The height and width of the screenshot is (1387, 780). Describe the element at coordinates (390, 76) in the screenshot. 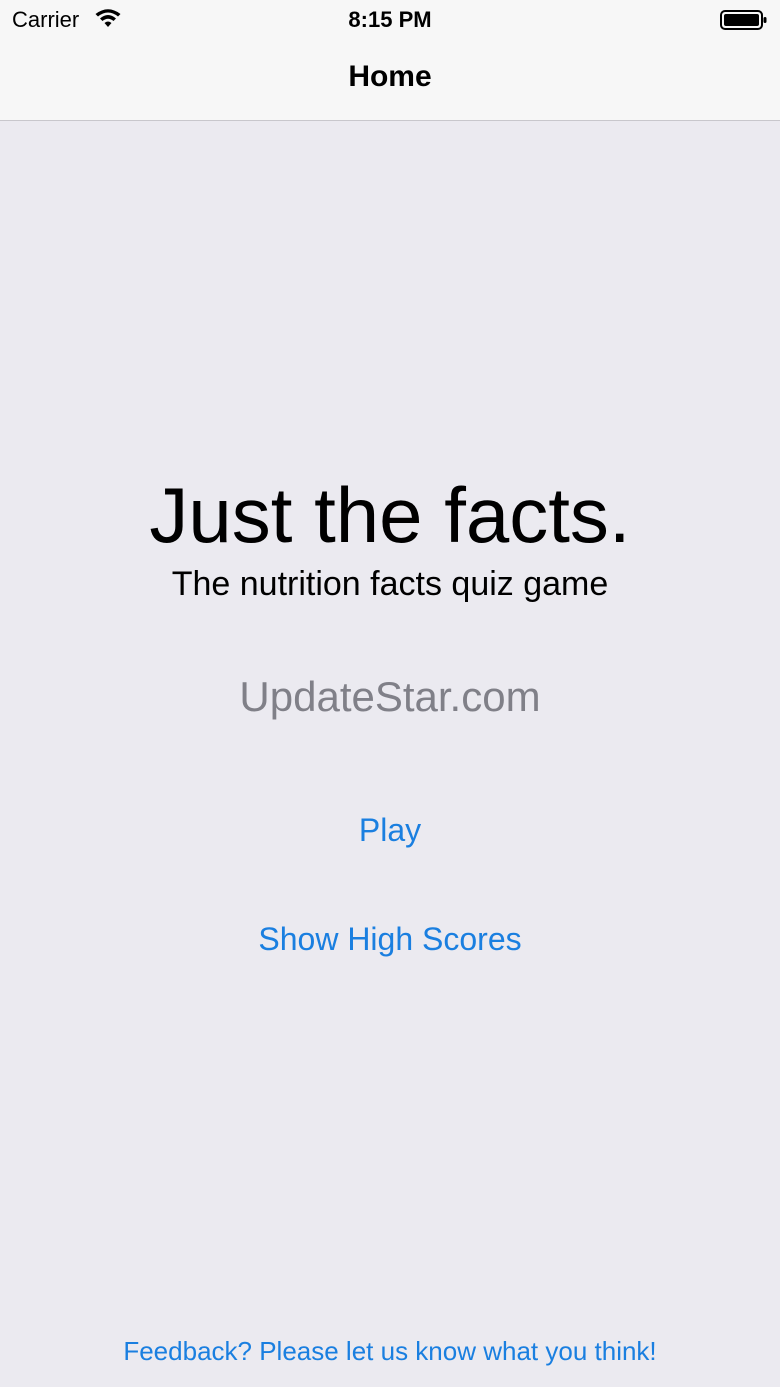

I see `nav-title: Home` at that location.